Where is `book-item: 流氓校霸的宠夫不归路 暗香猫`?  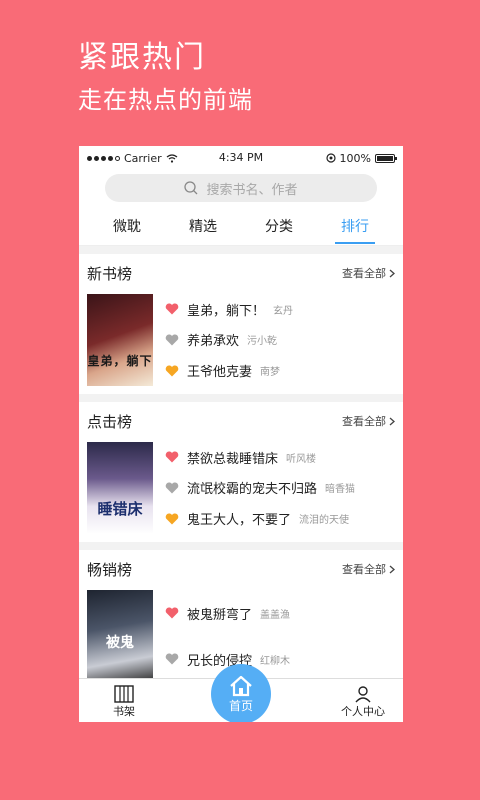 book-item: 流氓校霸的宠夫不归路 暗香猫 is located at coordinates (280, 488).